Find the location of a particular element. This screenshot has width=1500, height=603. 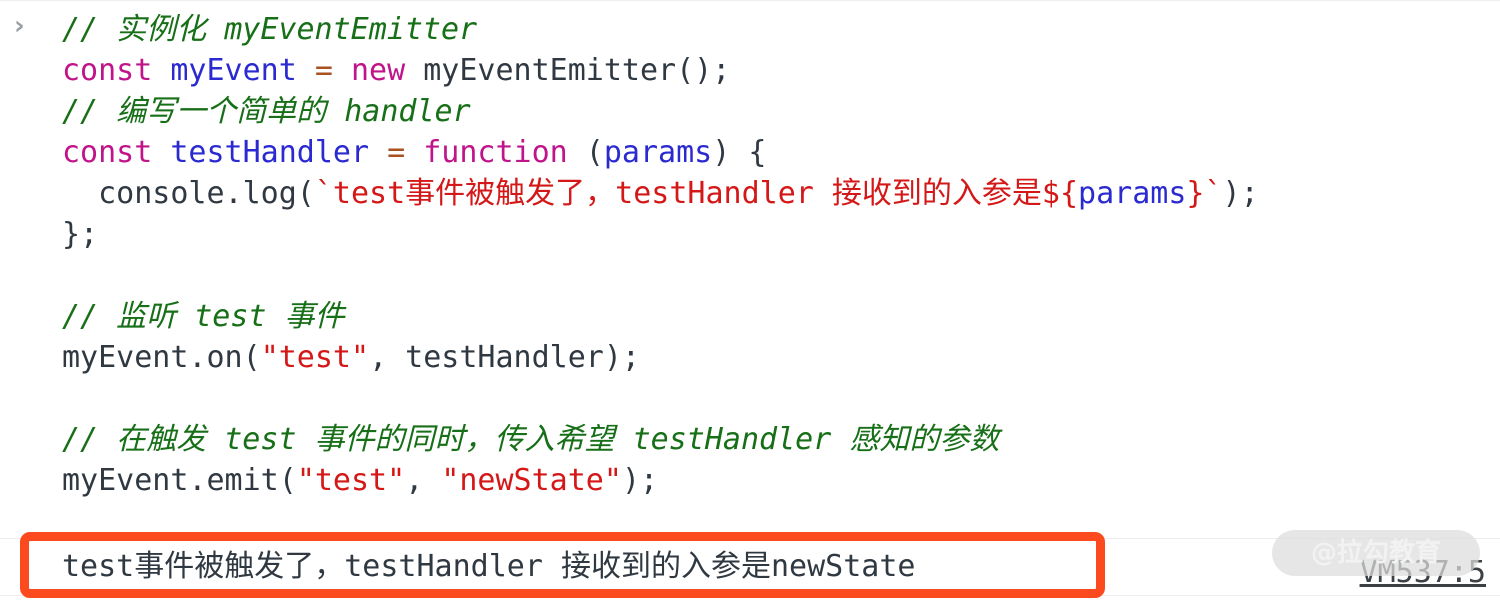

code-token-string: }` is located at coordinates (1204, 193).